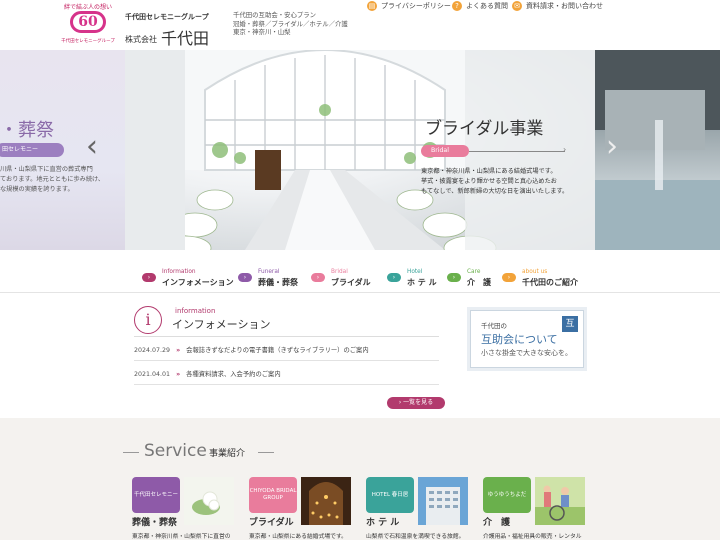 Image resolution: width=720 pixels, height=540 pixels. I want to click on service-desc: 東京都・山梨県にある結婚式場です。, so click(298, 537).